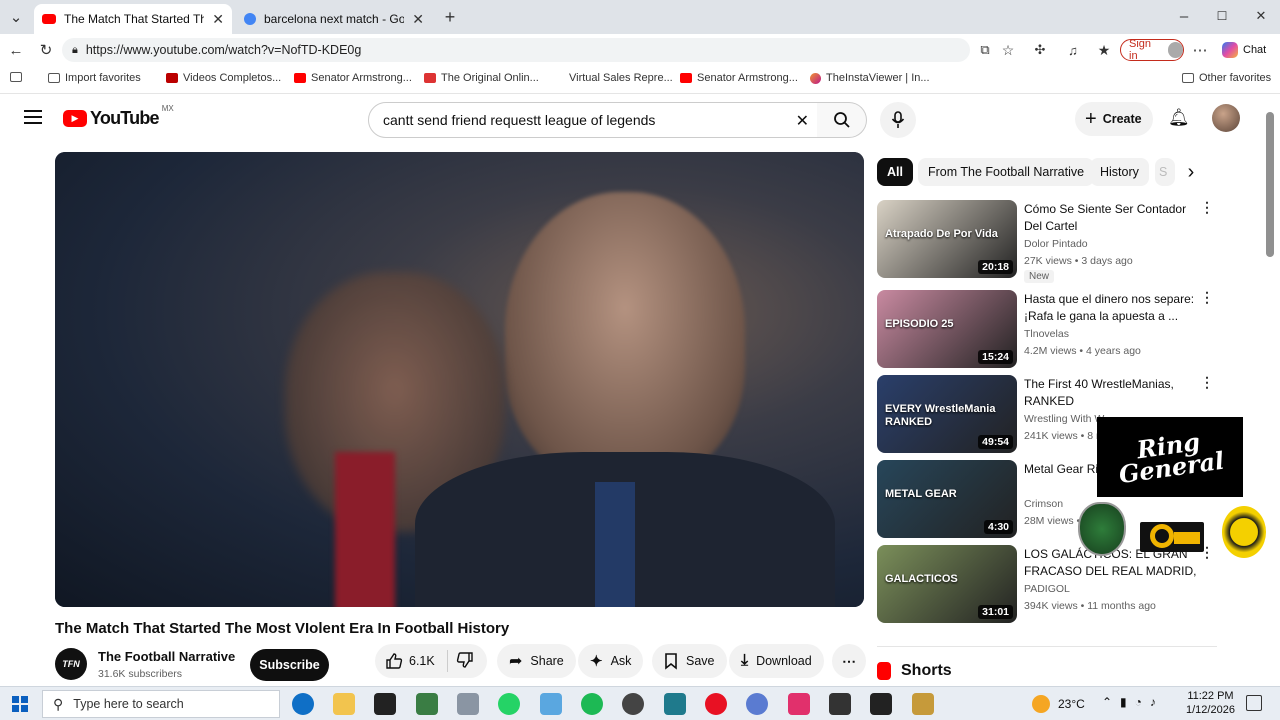  Describe the element at coordinates (1152, 50) in the screenshot. I see `sign-in-button: Sign in` at that location.